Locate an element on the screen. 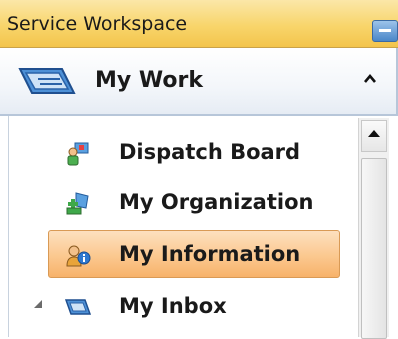  scroll-thumb is located at coordinates (374, 248).